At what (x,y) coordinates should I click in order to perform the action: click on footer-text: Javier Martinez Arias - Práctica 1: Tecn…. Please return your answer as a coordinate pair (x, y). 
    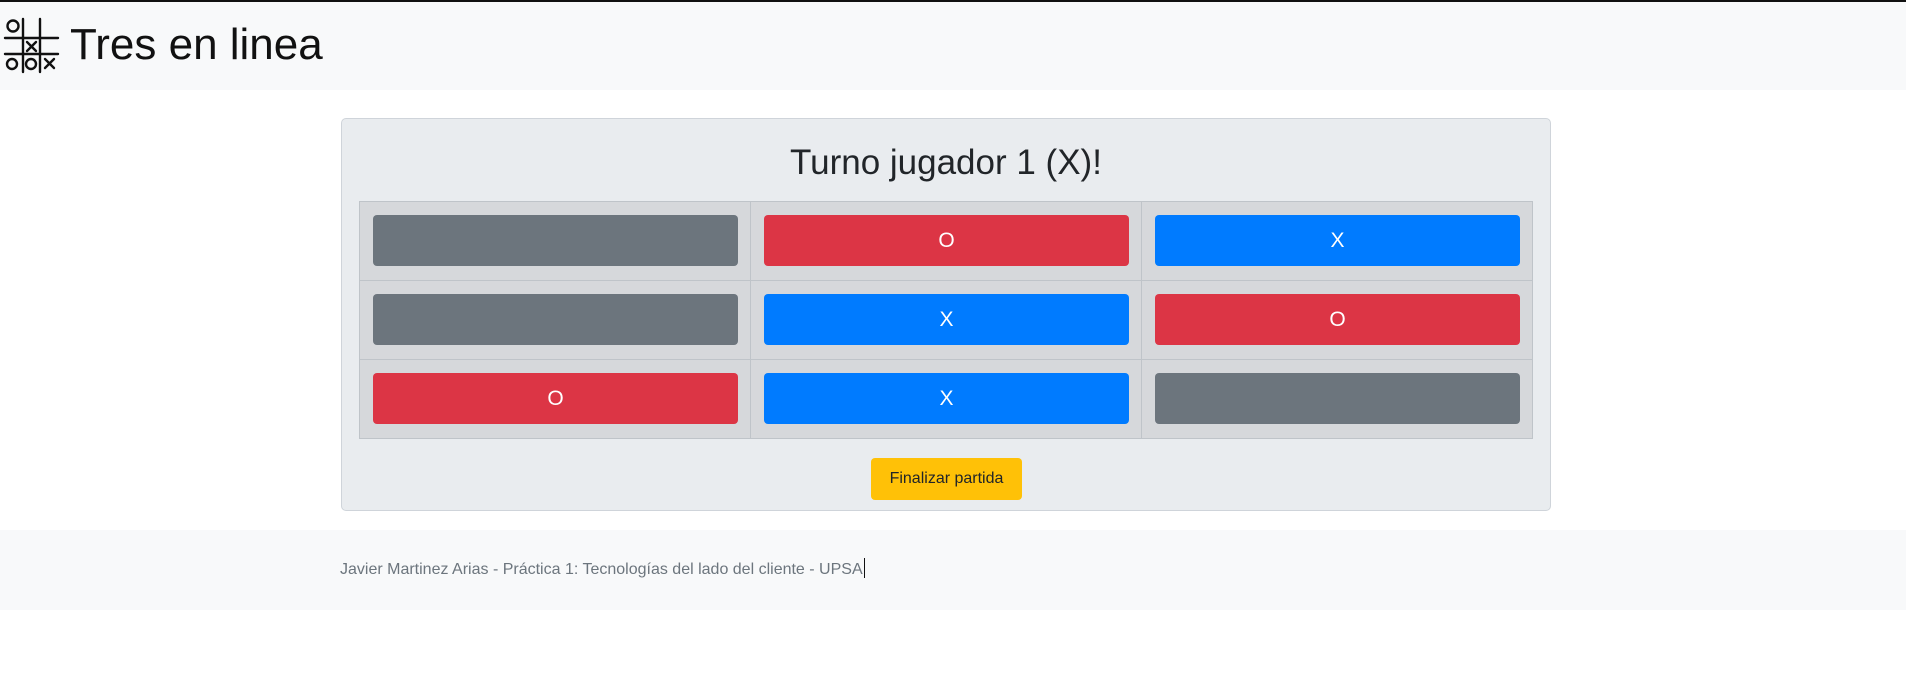
    Looking at the image, I should click on (602, 569).